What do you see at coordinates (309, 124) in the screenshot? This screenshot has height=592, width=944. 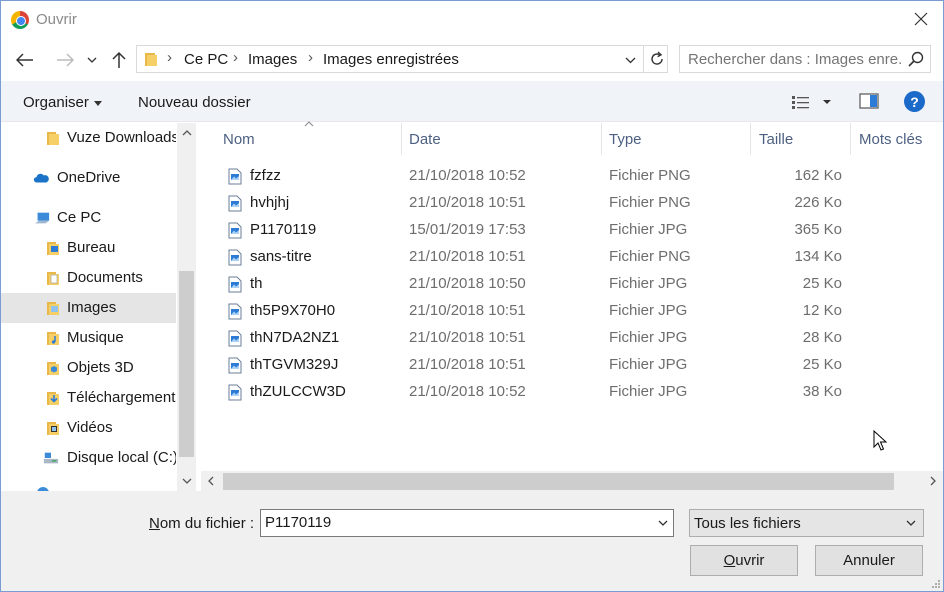 I see `sort-ascending-icon` at bounding box center [309, 124].